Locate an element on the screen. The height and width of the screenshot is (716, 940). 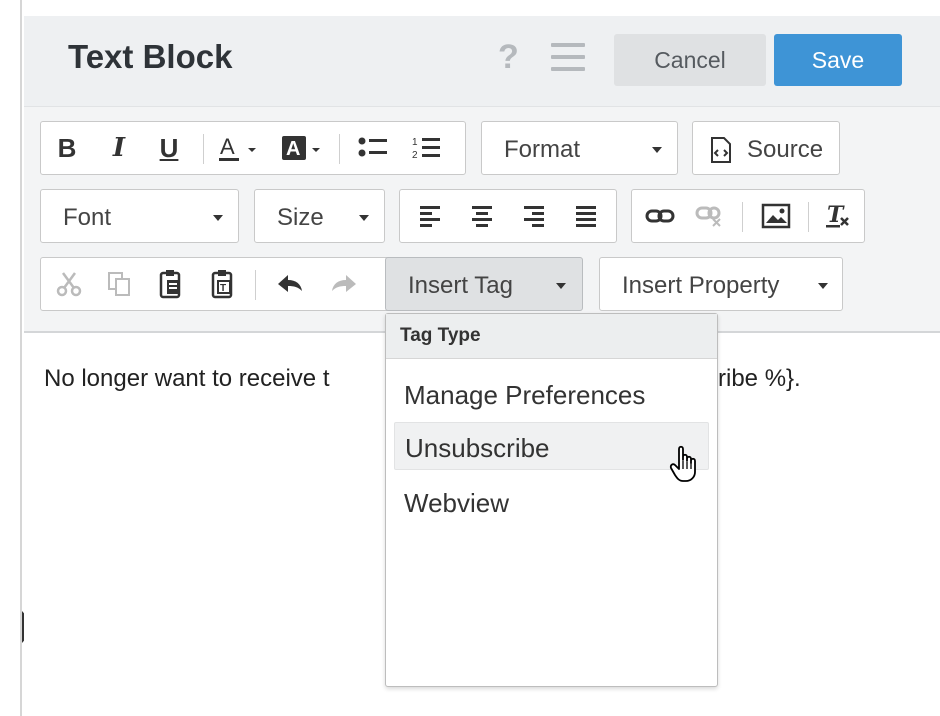
editor-content-text: No longer want to receive t is located at coordinates (186, 379).